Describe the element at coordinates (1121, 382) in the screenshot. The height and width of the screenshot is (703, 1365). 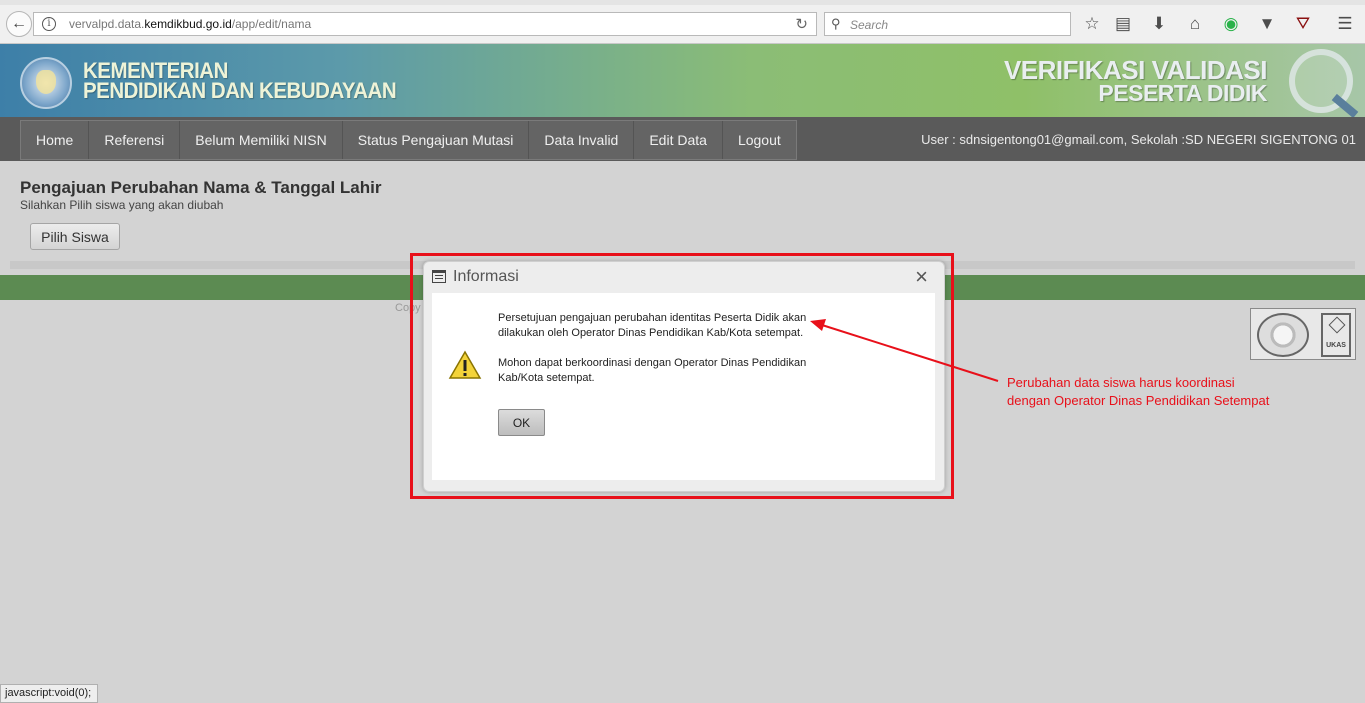
I see `annotation-line1: Perubahan data siswa harus koordinasi` at that location.